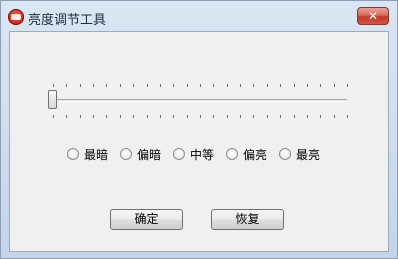 This screenshot has height=259, width=398. I want to click on ok-button: 确定, so click(146, 219).